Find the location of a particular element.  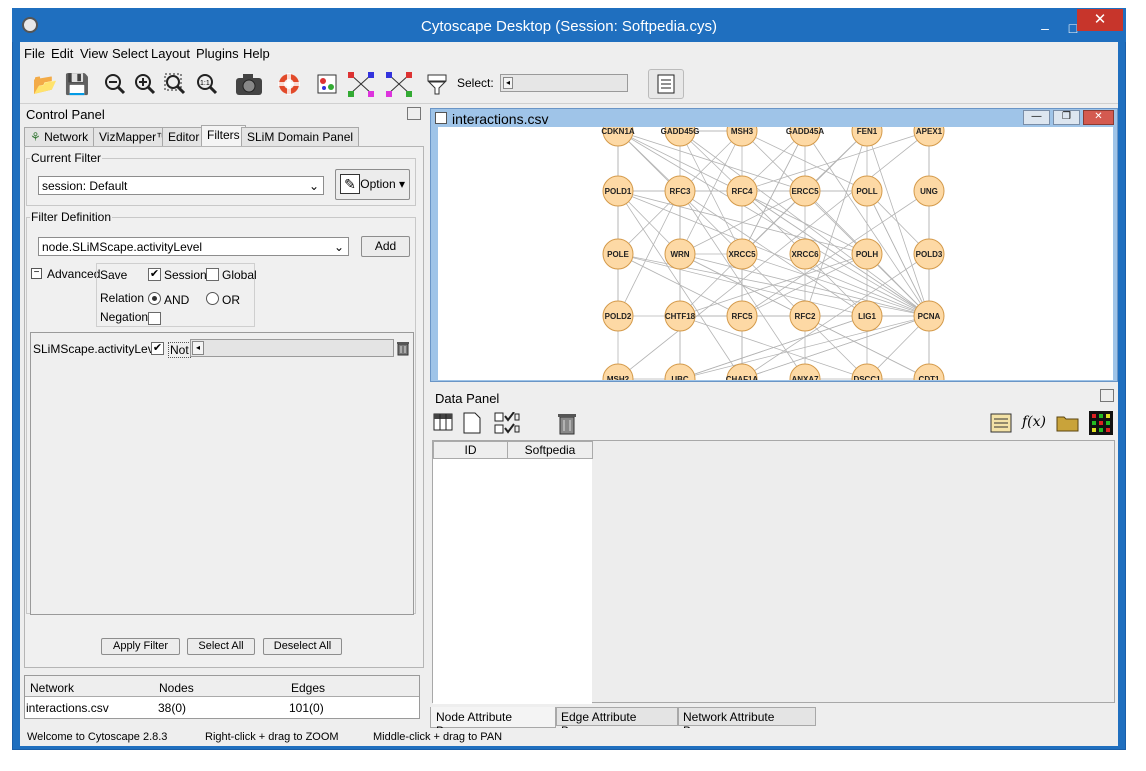

network-node: DSCC1 is located at coordinates (867, 371).